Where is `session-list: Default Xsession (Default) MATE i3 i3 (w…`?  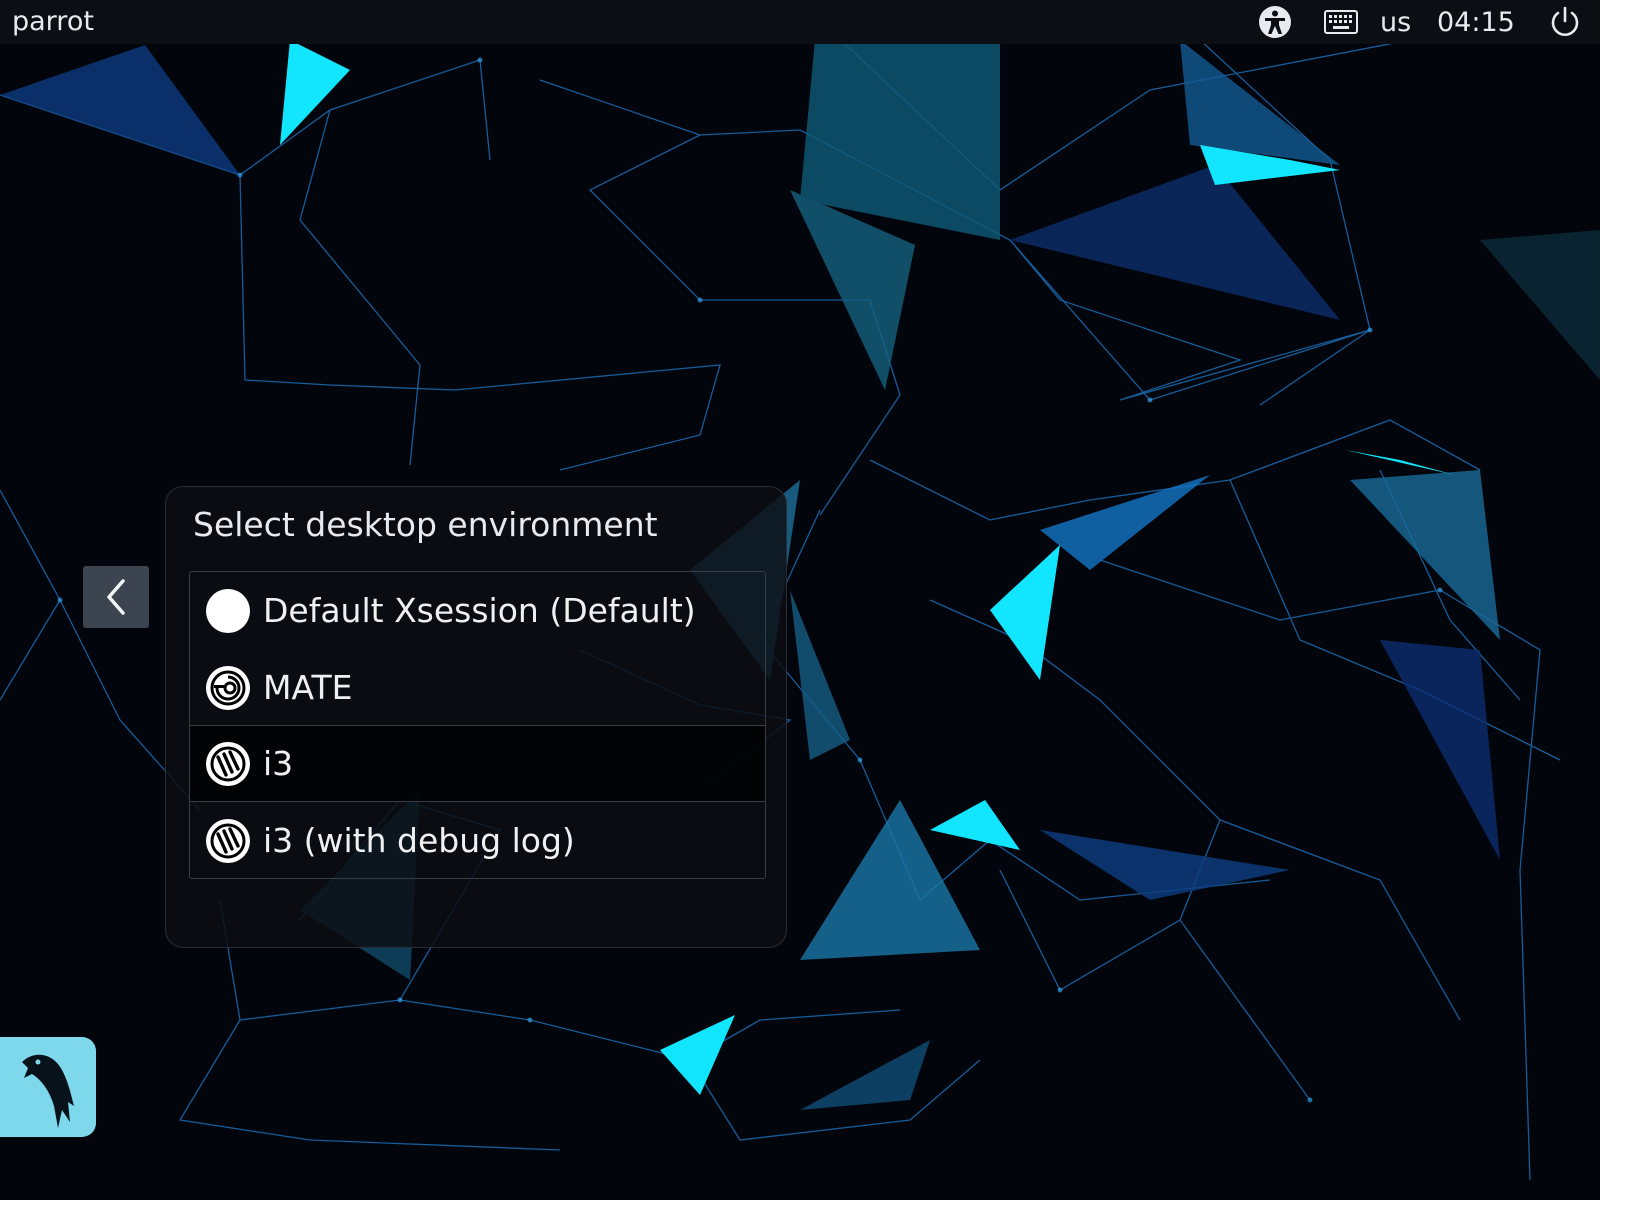 session-list: Default Xsession (Default) MATE i3 i3 (w… is located at coordinates (477, 725).